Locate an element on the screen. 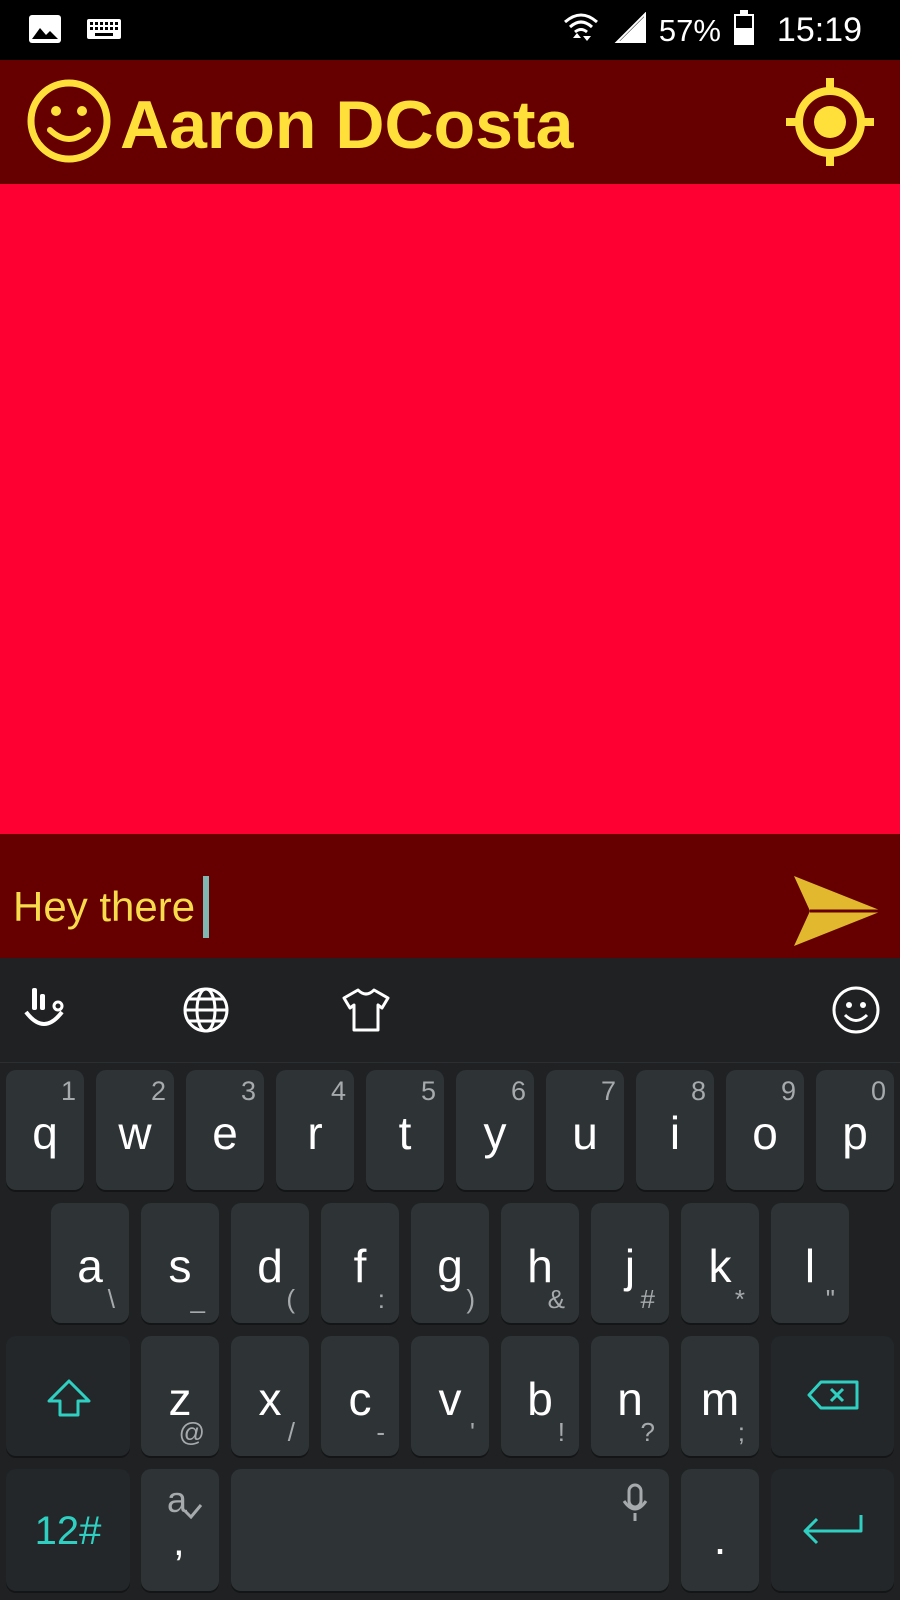 The width and height of the screenshot is (900, 1600). key-z: z @ is located at coordinates (180, 1396).